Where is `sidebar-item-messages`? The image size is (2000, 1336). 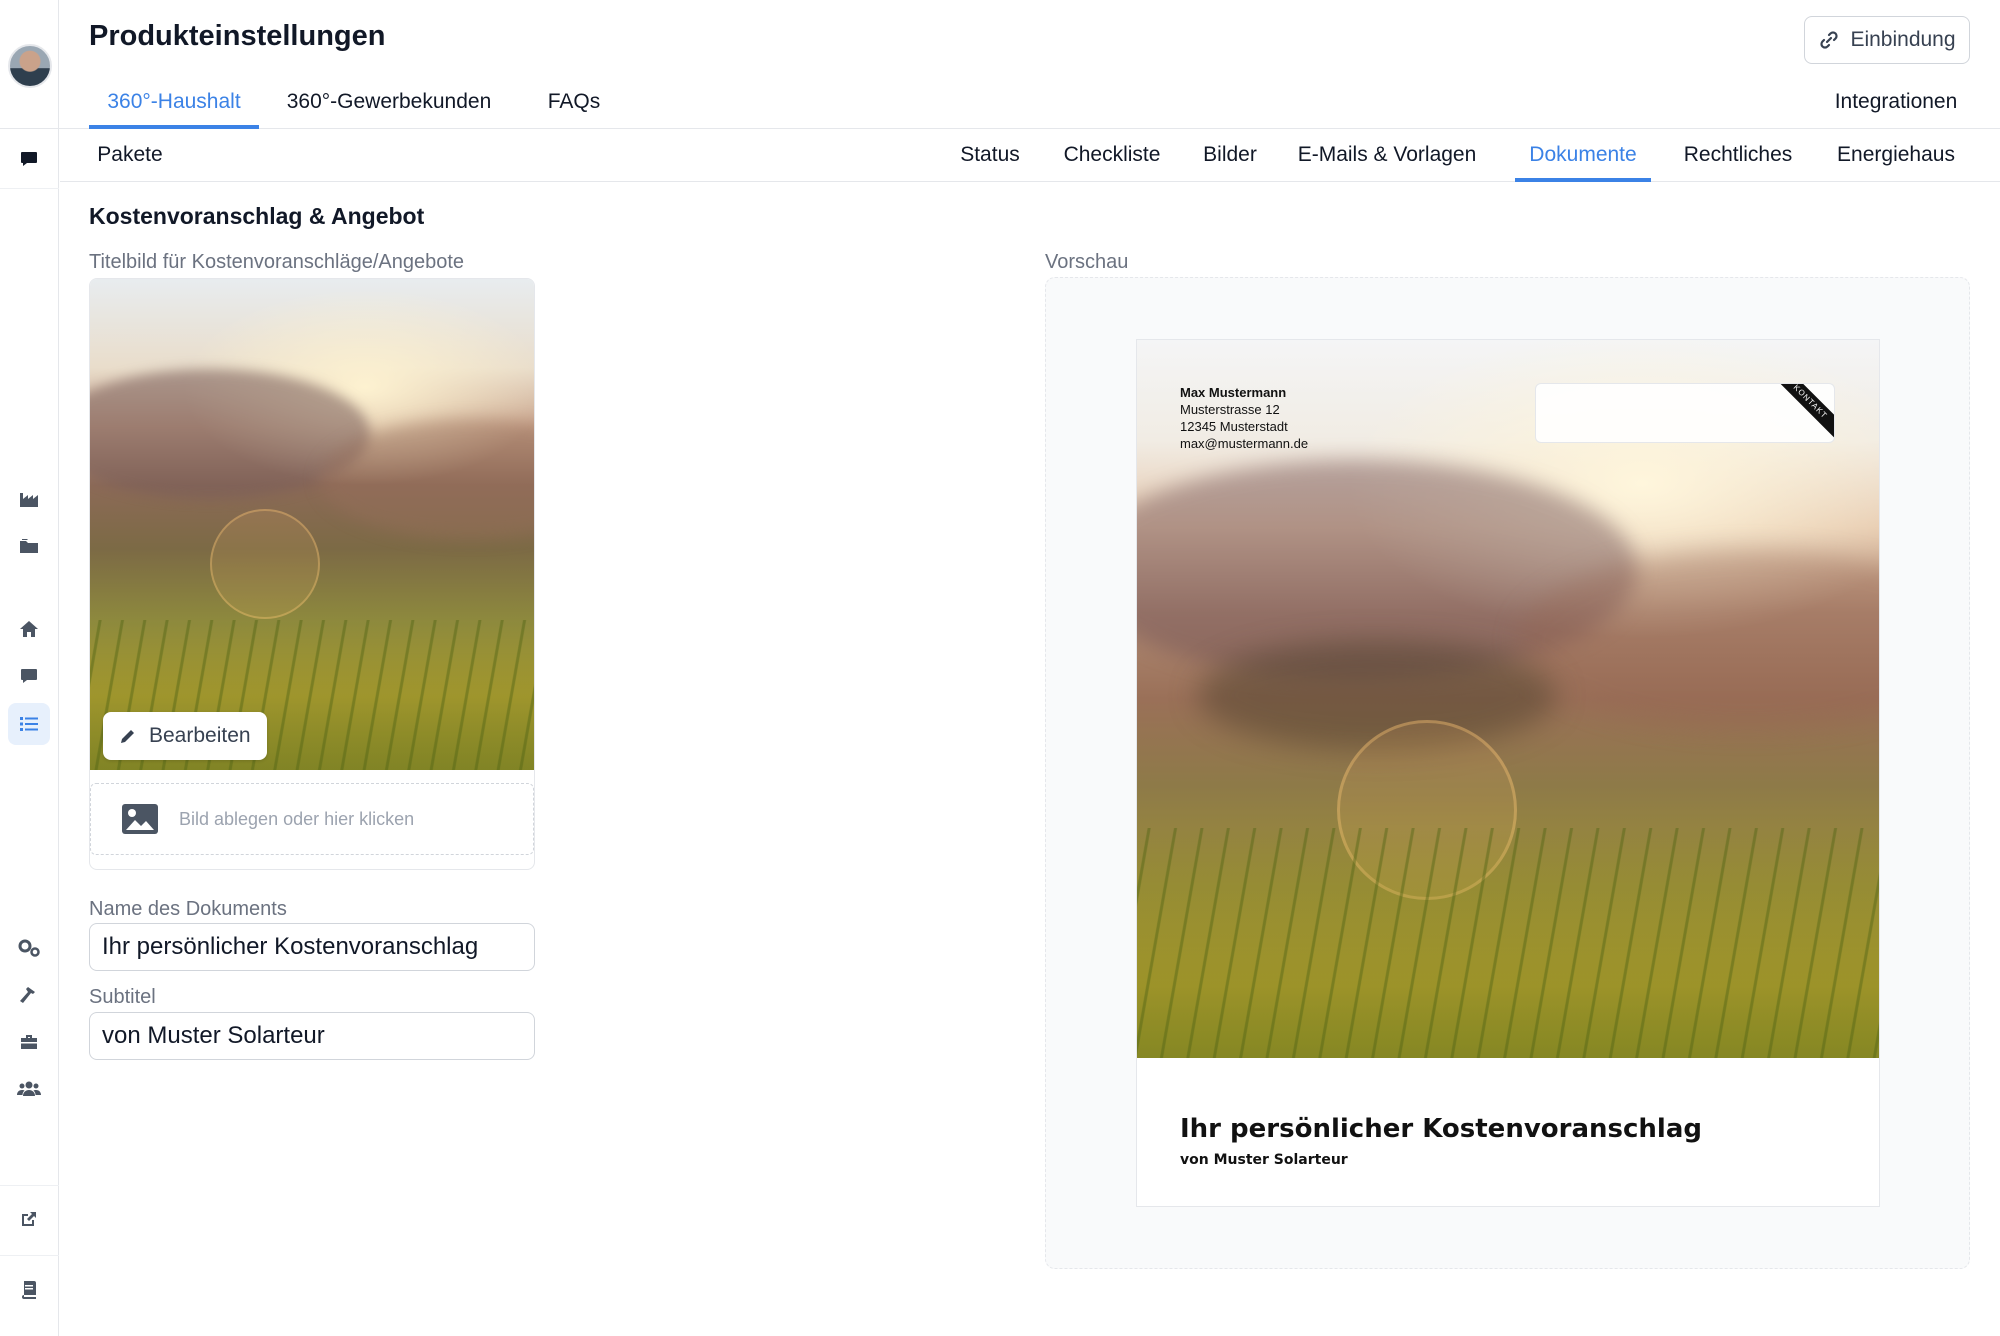 sidebar-item-messages is located at coordinates (29, 676).